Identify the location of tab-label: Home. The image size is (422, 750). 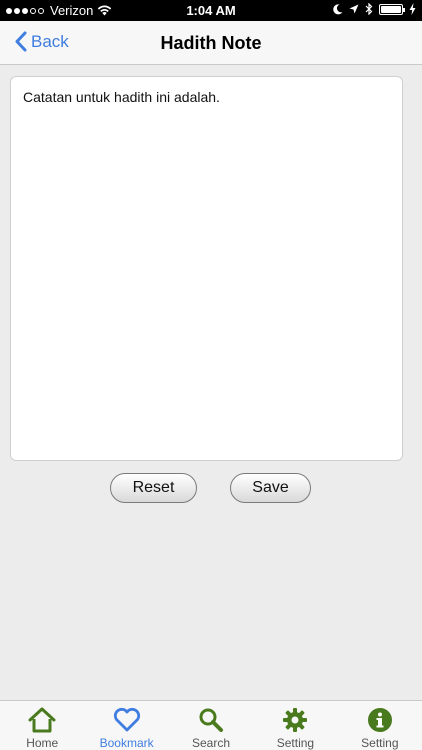
(42, 743).